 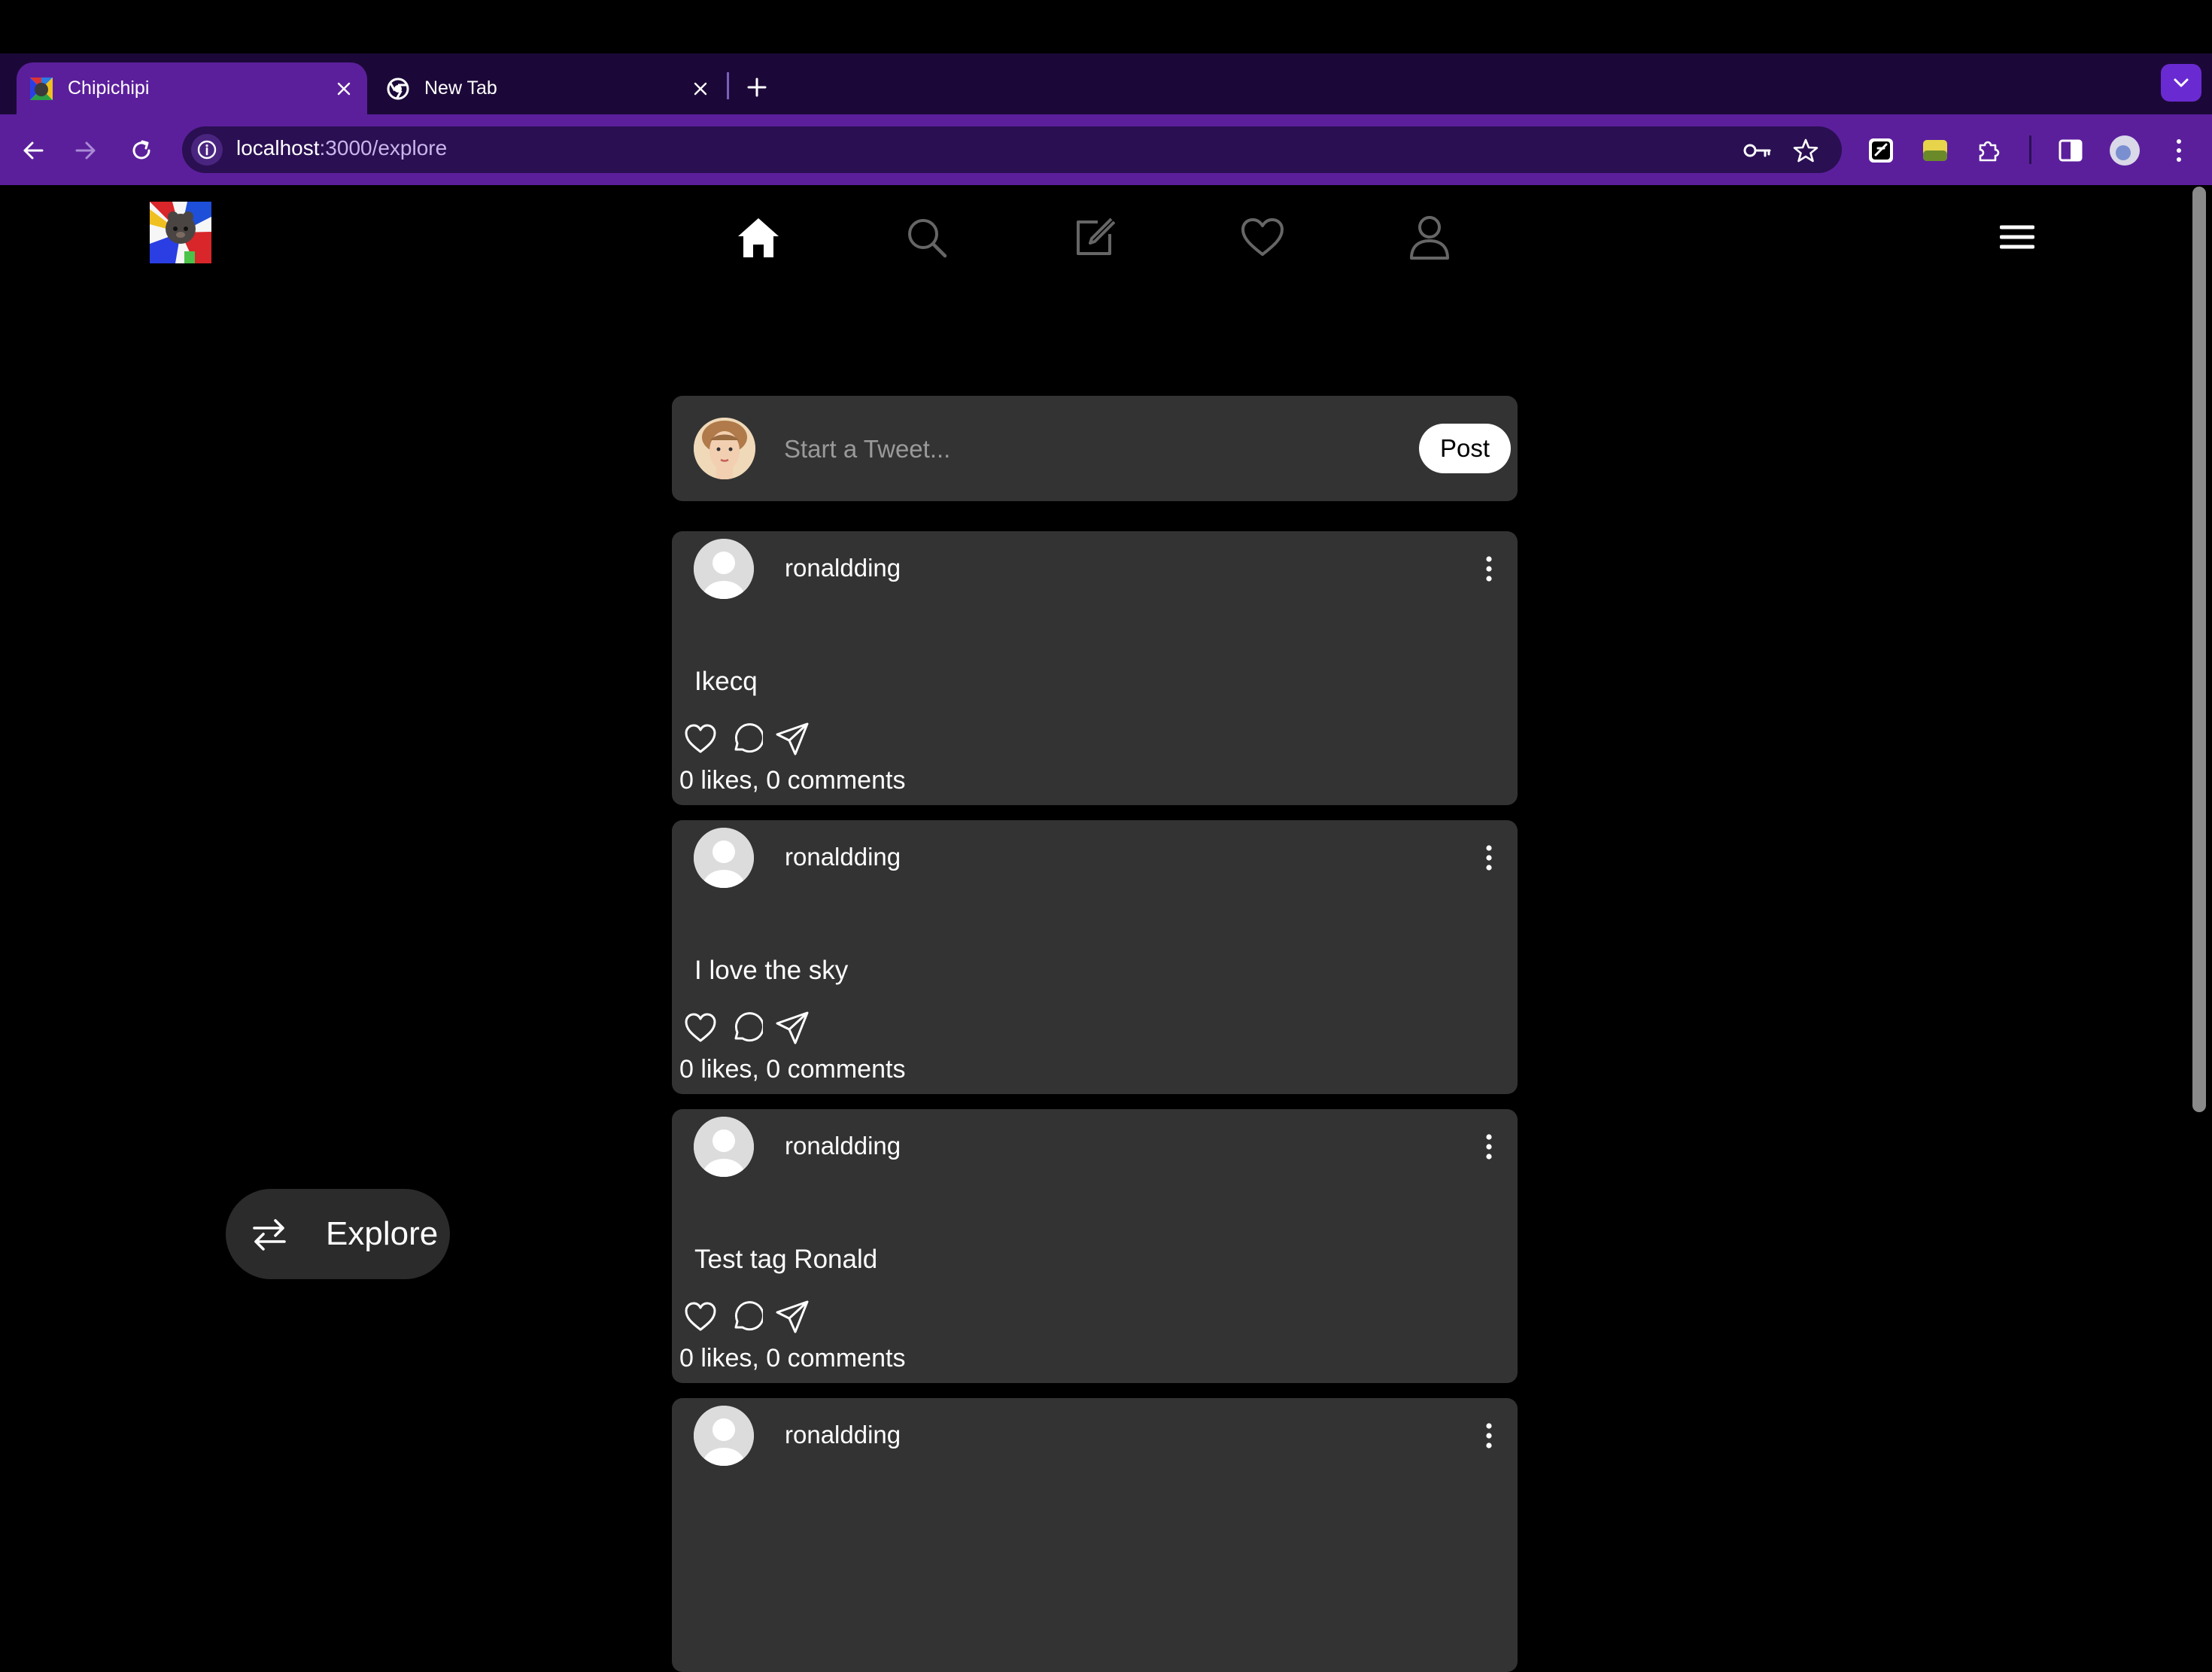 I want to click on tweet-input, so click(x=1092, y=449).